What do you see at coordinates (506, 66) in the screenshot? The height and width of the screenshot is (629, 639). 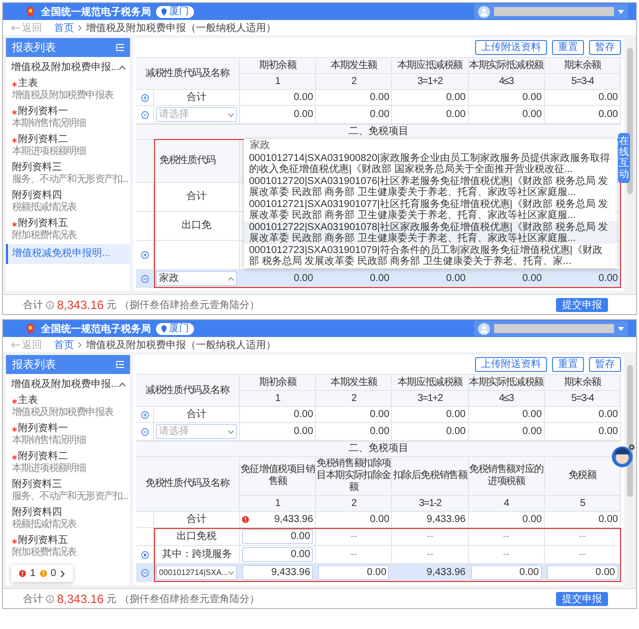 I see `column-header: 本期实际抵减税额` at bounding box center [506, 66].